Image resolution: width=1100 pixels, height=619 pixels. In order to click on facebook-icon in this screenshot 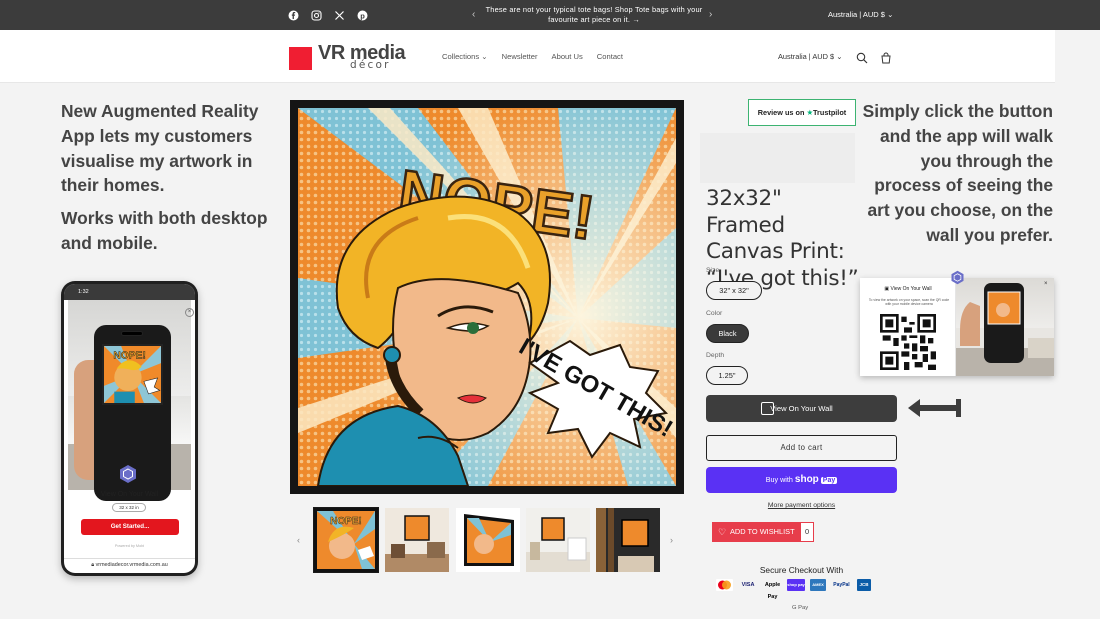, I will do `click(293, 14)`.